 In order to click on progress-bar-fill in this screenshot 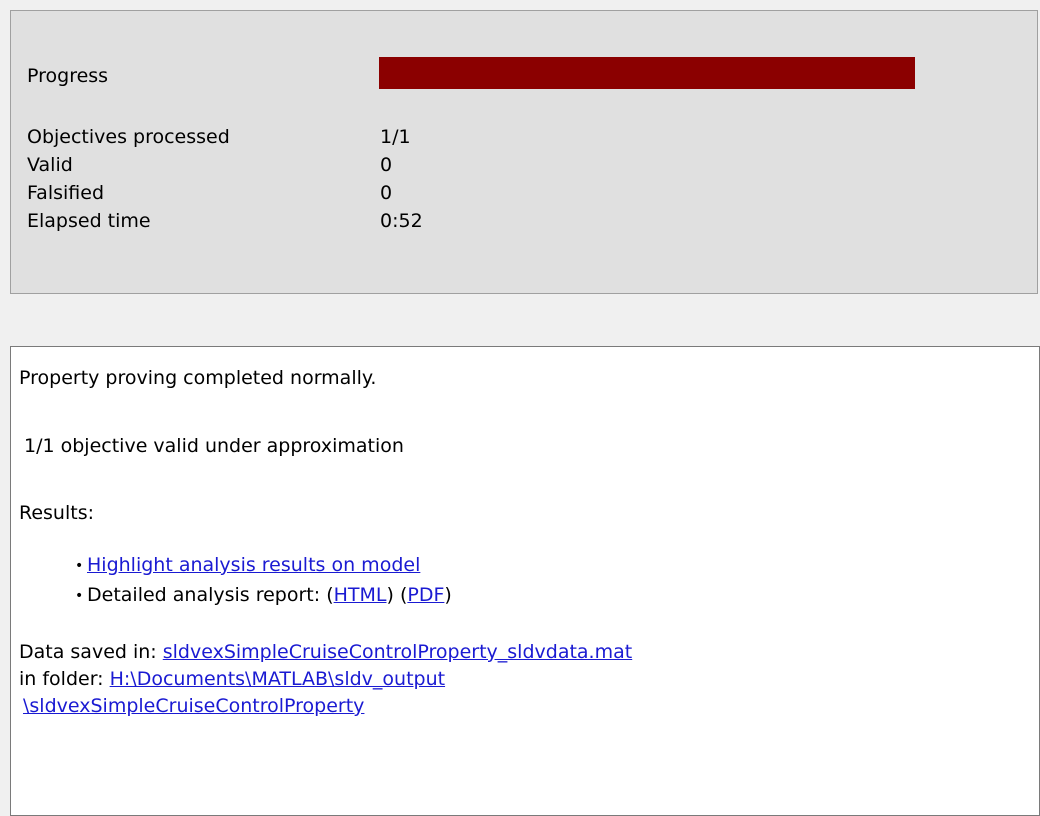, I will do `click(647, 73)`.